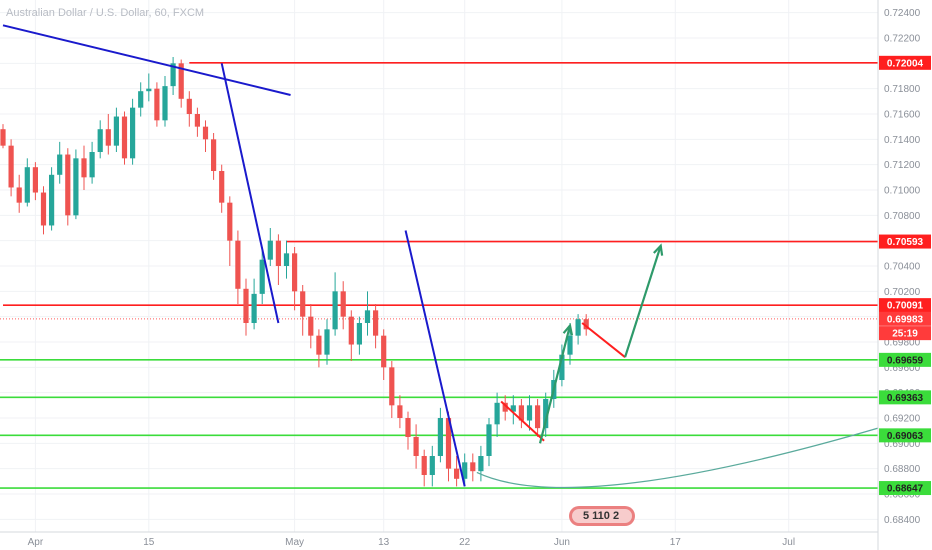 The image size is (932, 550). What do you see at coordinates (36, 542) in the screenshot?
I see `time-tick-label: Apr` at bounding box center [36, 542].